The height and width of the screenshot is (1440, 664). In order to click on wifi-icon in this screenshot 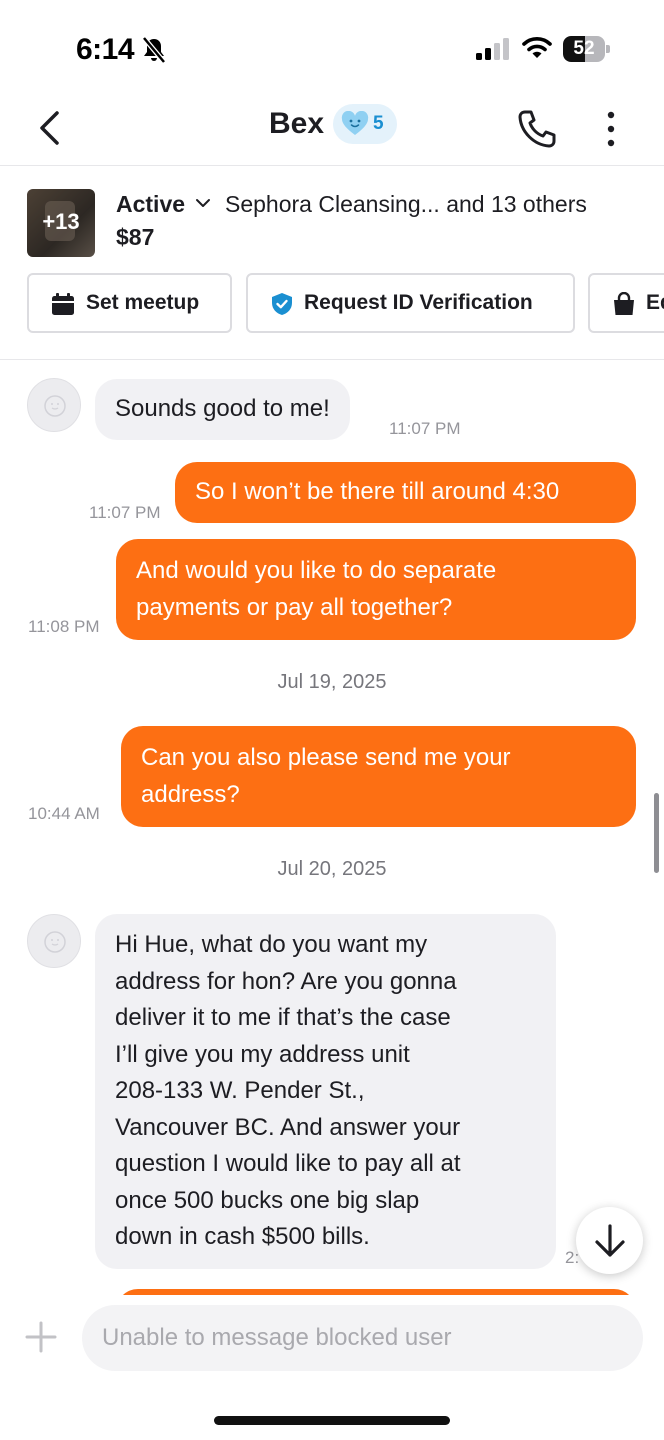, I will do `click(537, 47)`.